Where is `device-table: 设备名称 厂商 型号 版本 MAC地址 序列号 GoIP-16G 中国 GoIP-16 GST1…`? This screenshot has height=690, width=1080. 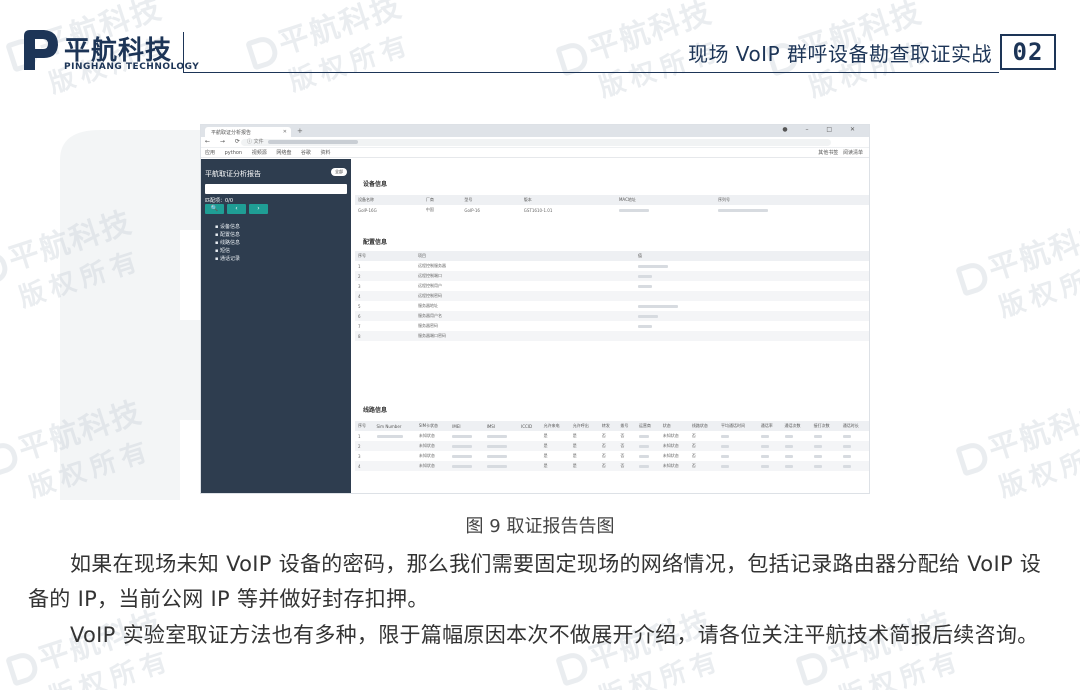
device-table: 设备名称 厂商 型号 版本 MAC地址 序列号 GoIP-16G 中国 GoIP-16 GST1… is located at coordinates (612, 205).